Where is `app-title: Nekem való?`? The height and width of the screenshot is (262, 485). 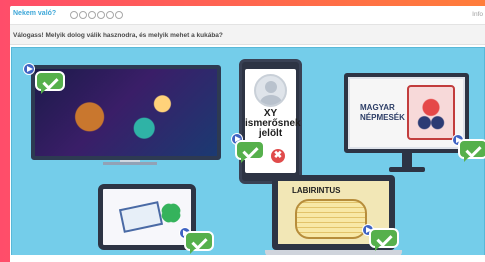 app-title: Nekem való? is located at coordinates (35, 13).